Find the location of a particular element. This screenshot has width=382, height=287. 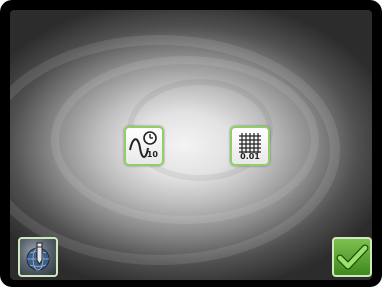

checkmark-icon is located at coordinates (352, 257).